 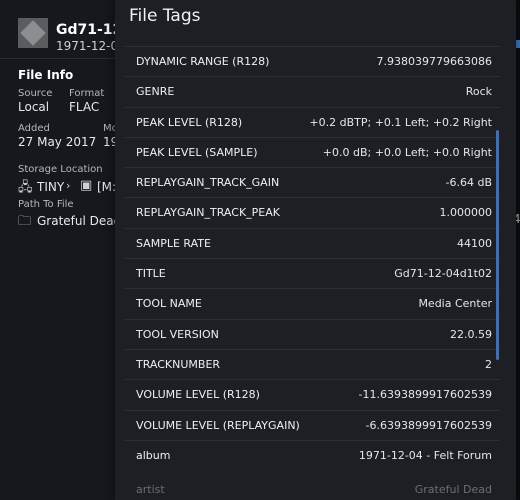 I want to click on tag-row: album 1971-12-04 - Felt Forum, so click(x=312, y=454).